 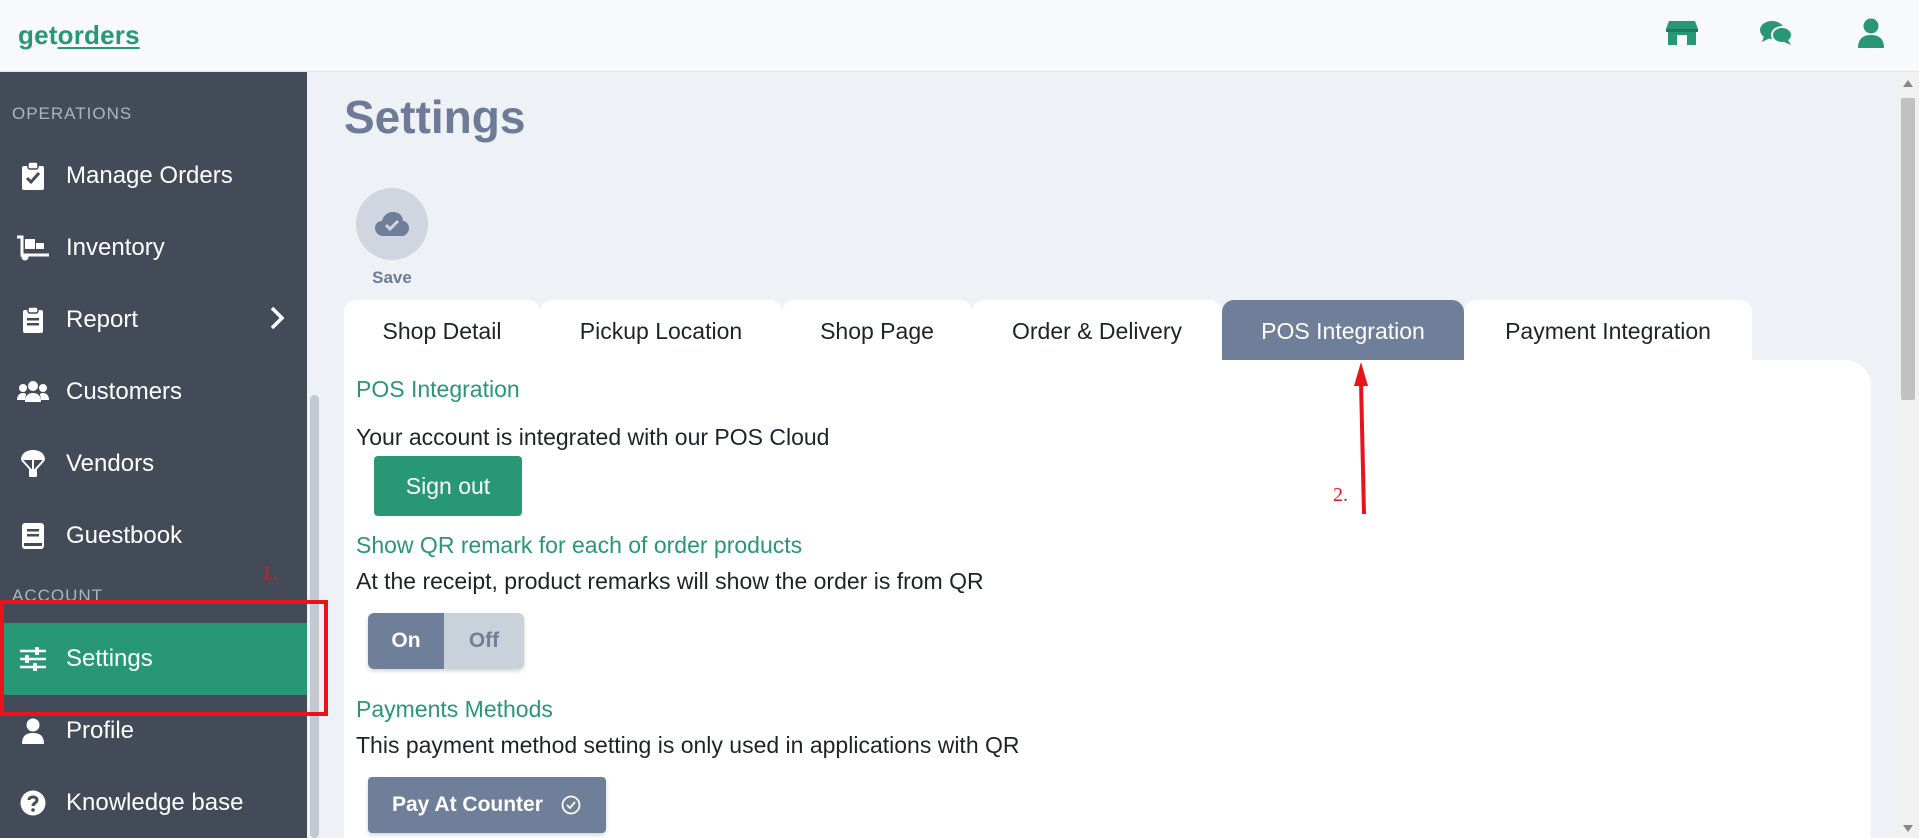 I want to click on sidebar-item-guestbook: Guestbook, so click(x=153, y=536).